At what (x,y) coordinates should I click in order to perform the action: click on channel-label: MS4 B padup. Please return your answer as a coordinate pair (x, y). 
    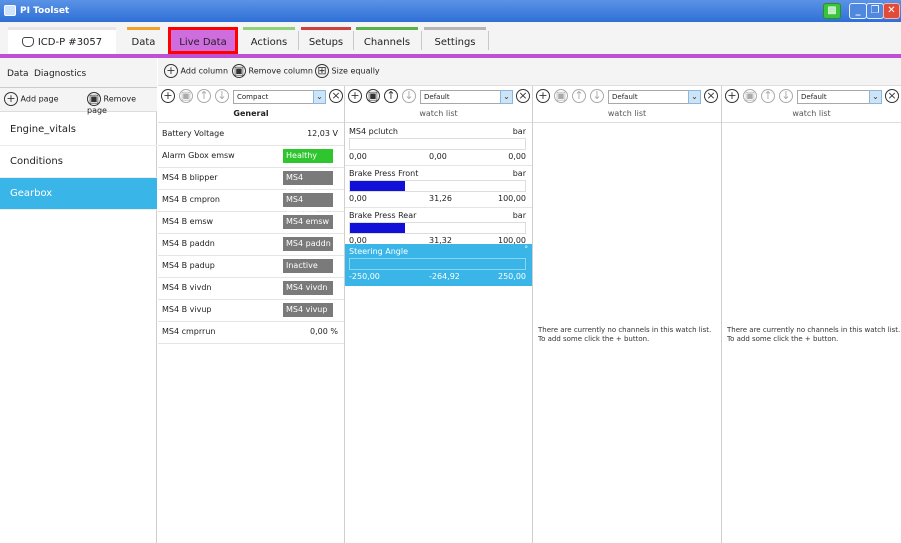
    Looking at the image, I should click on (188, 265).